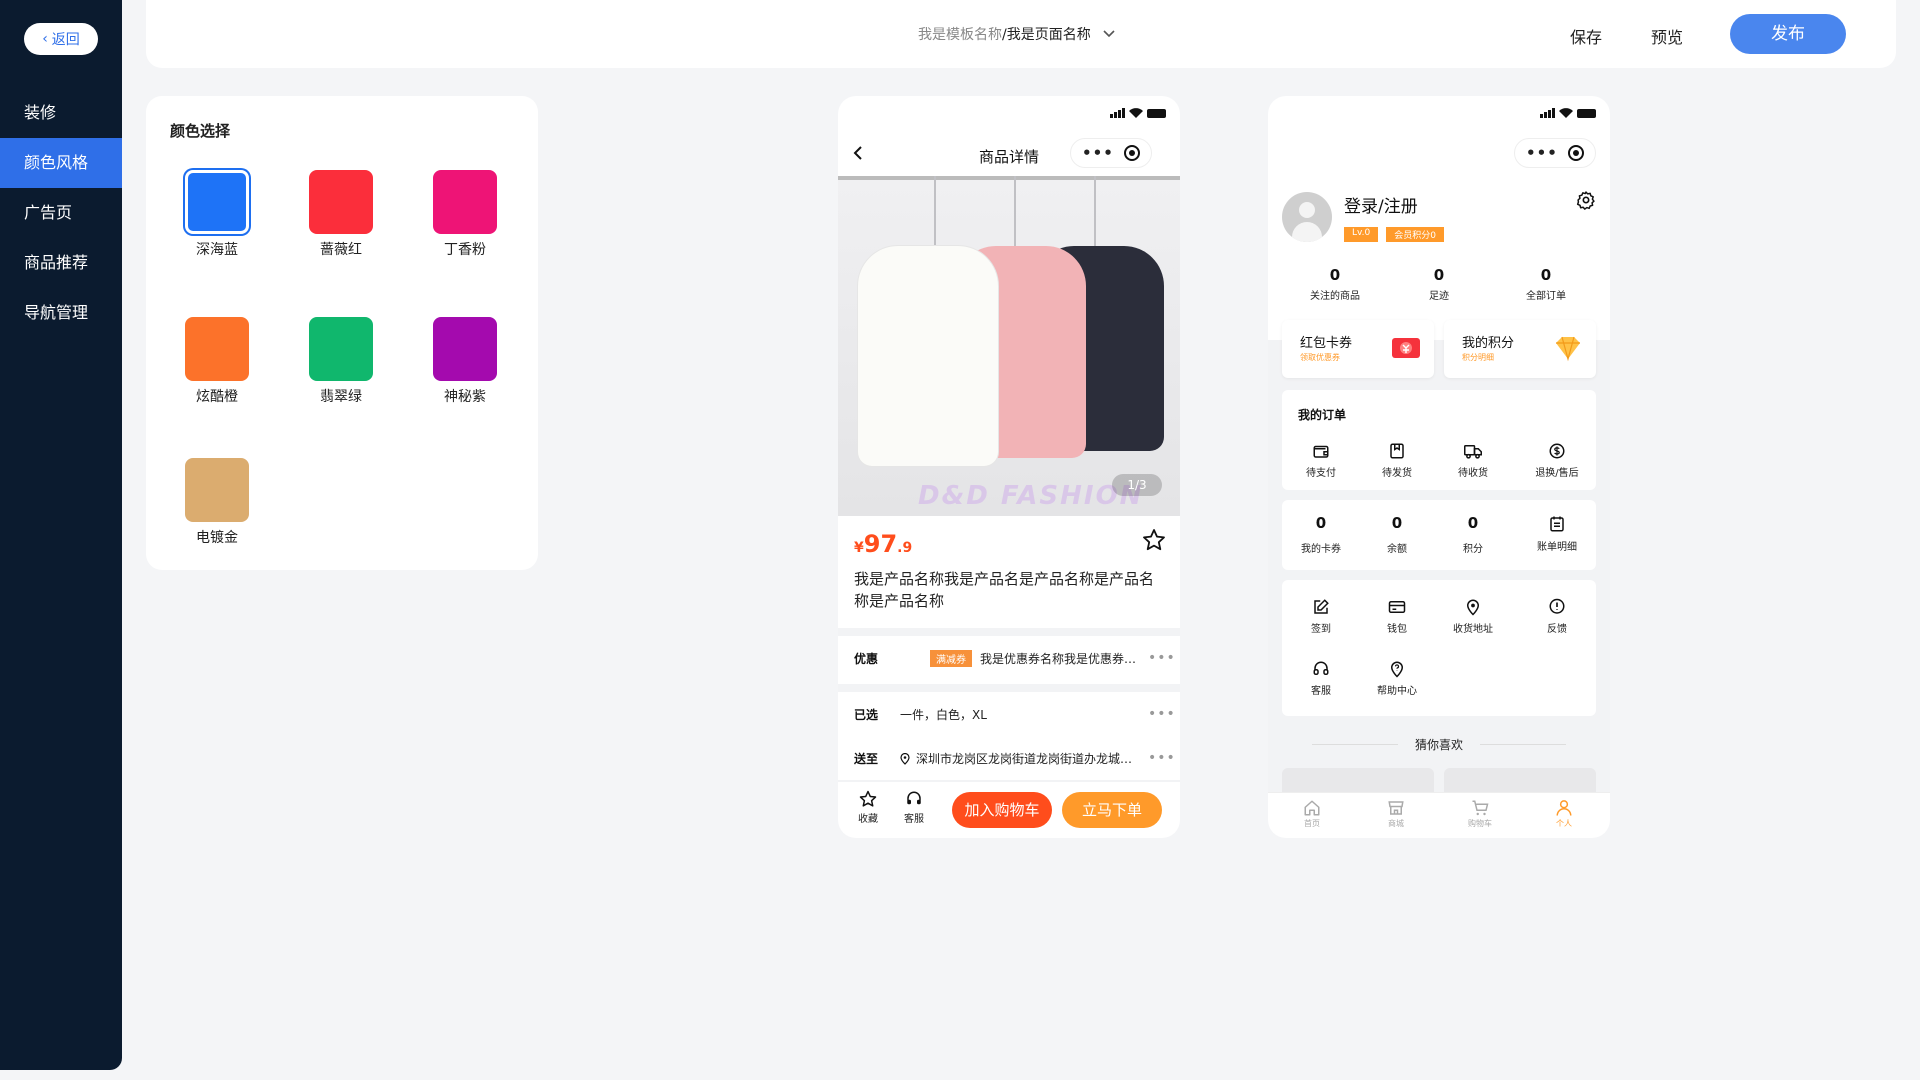  I want to click on card-subtitle: 领取优惠券, so click(1320, 357).